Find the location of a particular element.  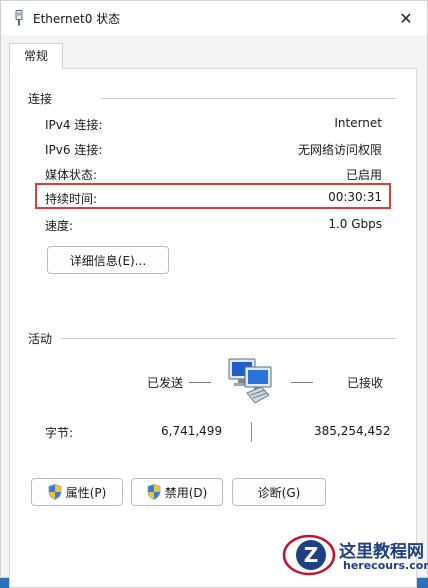

speed-value: 1.0 Gbps is located at coordinates (355, 224).